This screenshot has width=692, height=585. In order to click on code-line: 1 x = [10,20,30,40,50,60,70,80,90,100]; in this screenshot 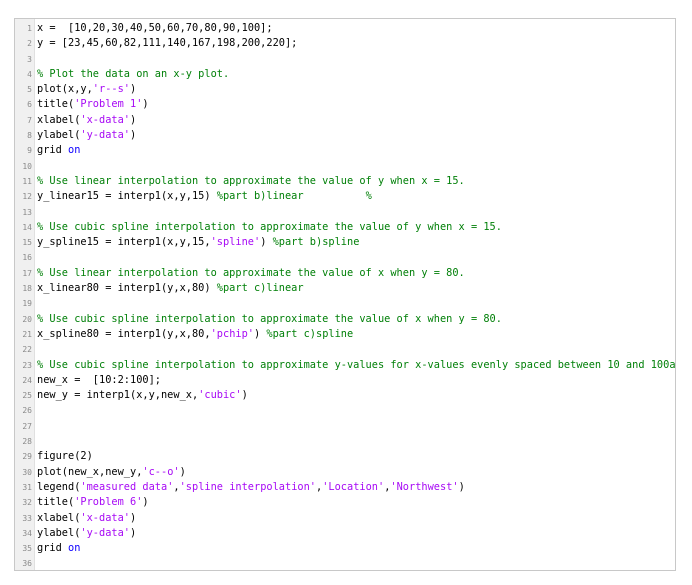, I will do `click(345, 28)`.